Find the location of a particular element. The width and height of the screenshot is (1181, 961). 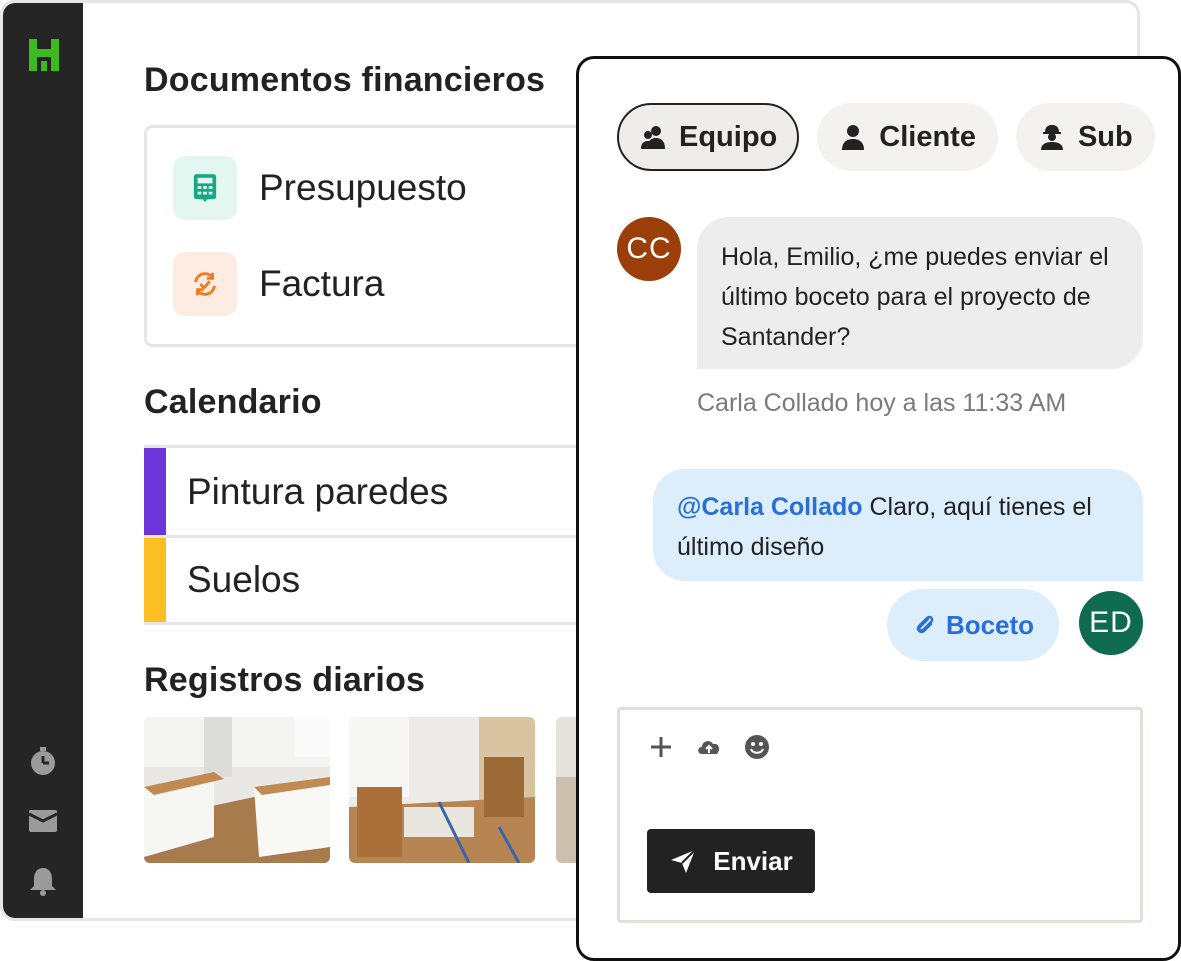

message-meta: Carla Collado hoy a las 11:33 AM is located at coordinates (882, 403).